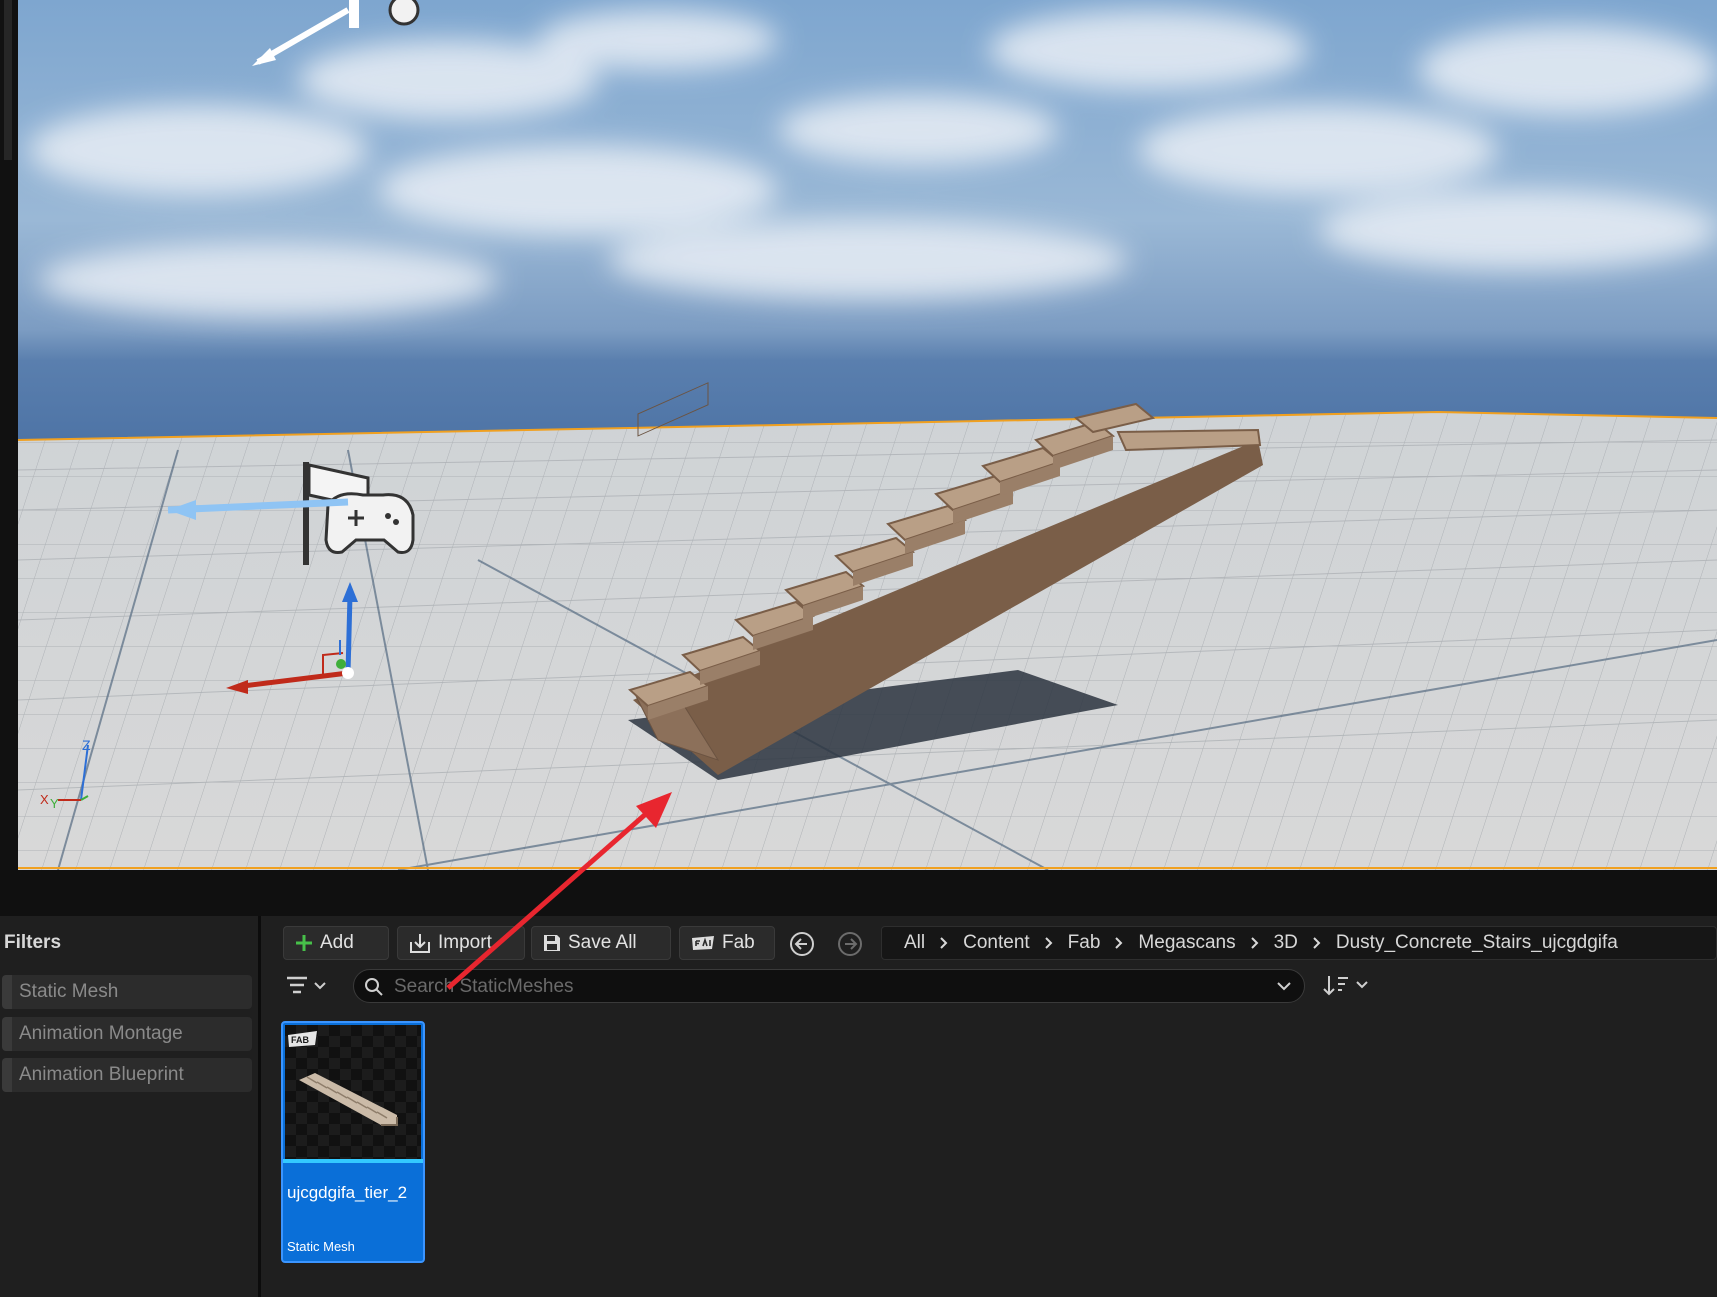 This screenshot has height=1297, width=1717. What do you see at coordinates (321, 1246) in the screenshot?
I see `asset-type-label: Static Mesh` at bounding box center [321, 1246].